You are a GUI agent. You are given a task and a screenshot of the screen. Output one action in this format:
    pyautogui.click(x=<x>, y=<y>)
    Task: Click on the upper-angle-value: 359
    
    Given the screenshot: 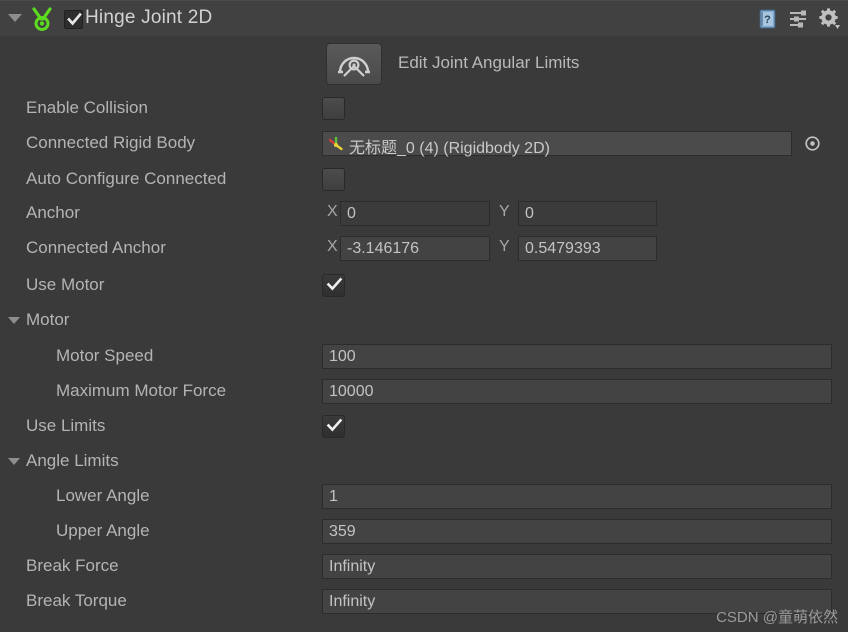 What is the action you would take?
    pyautogui.click(x=342, y=531)
    